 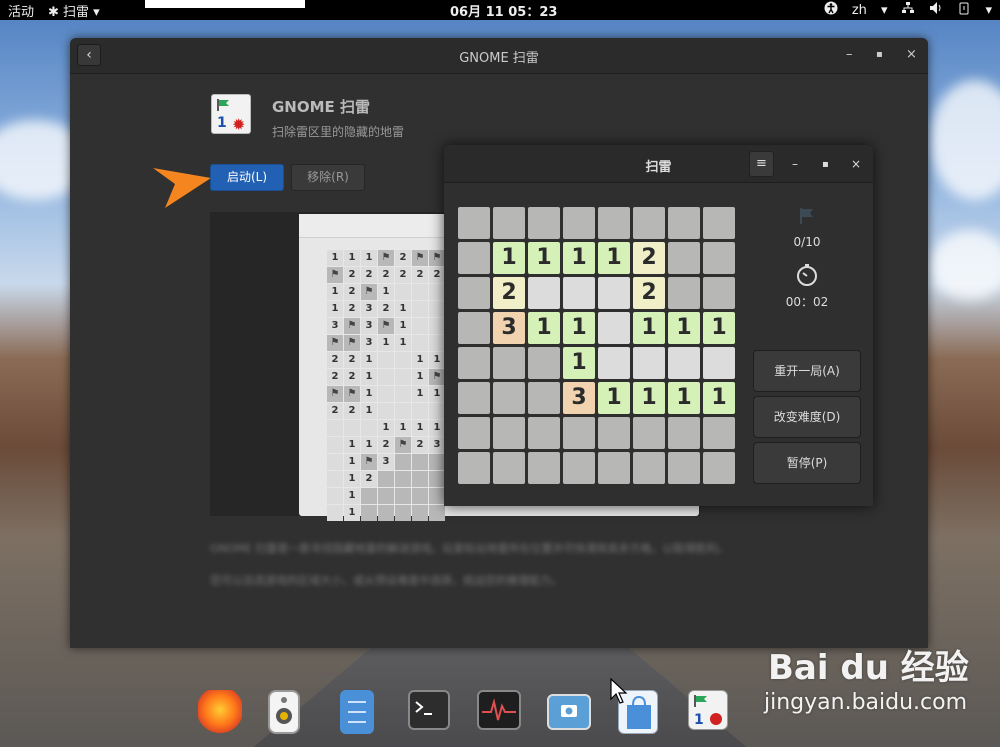 What do you see at coordinates (223, 105) in the screenshot?
I see `flag-icon` at bounding box center [223, 105].